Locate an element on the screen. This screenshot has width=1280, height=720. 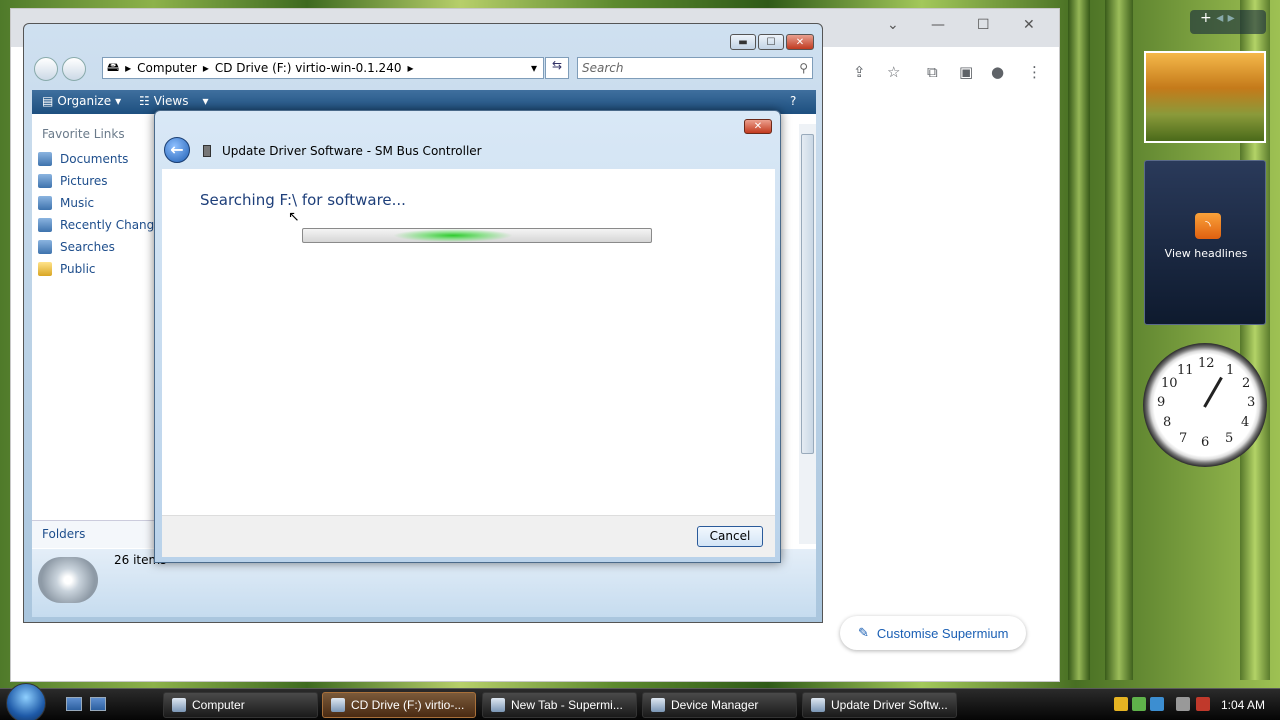
sidebar-add-gadget: + ◂ ▸ is located at coordinates (1228, 22).